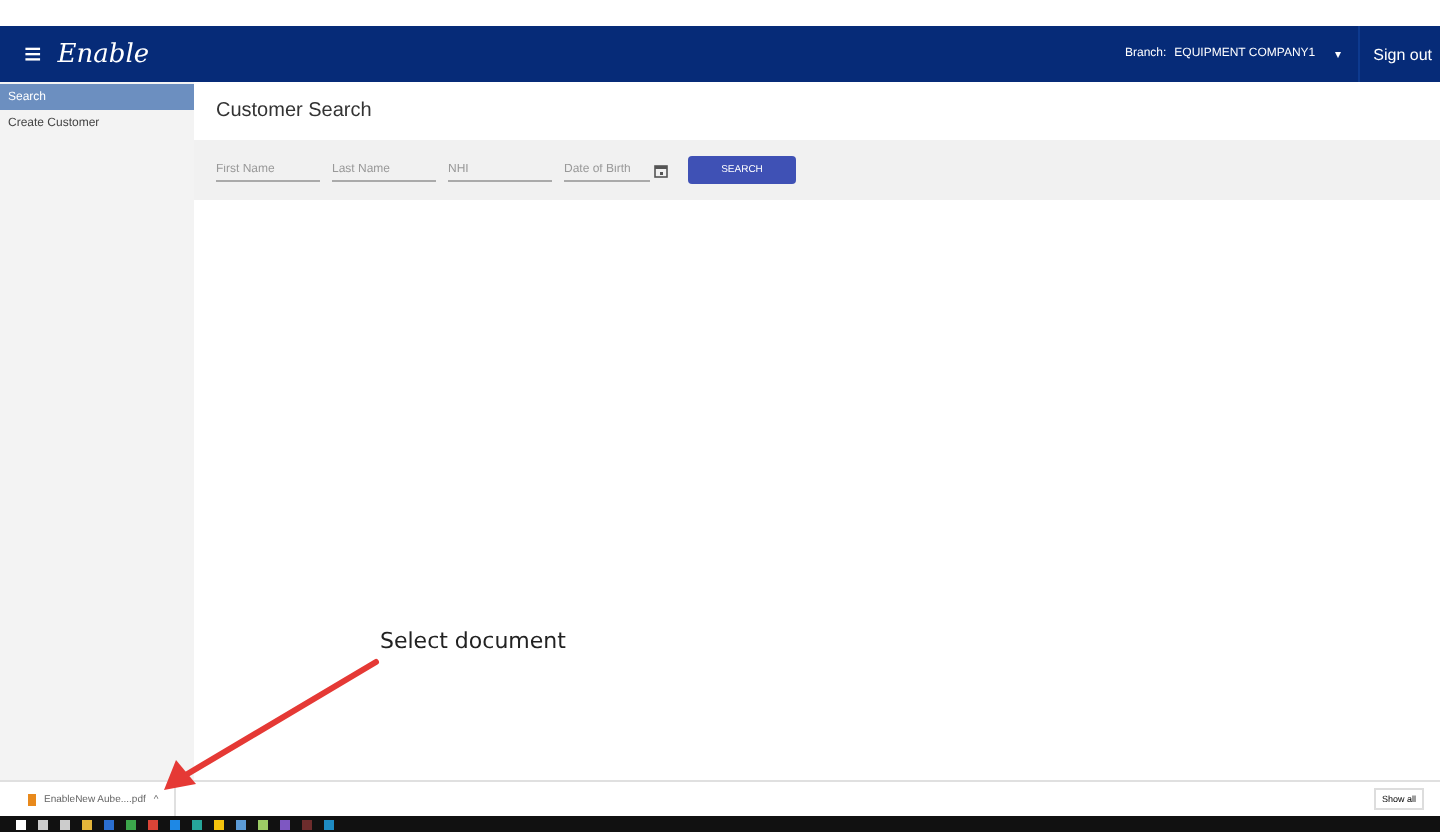 This screenshot has width=1440, height=832. What do you see at coordinates (473, 641) in the screenshot?
I see `annotation-text: Select document` at bounding box center [473, 641].